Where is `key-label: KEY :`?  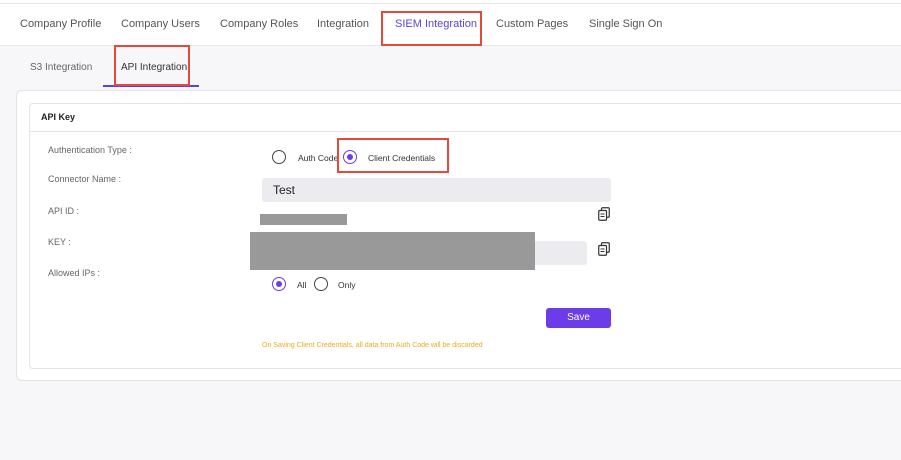
key-label: KEY : is located at coordinates (59, 242).